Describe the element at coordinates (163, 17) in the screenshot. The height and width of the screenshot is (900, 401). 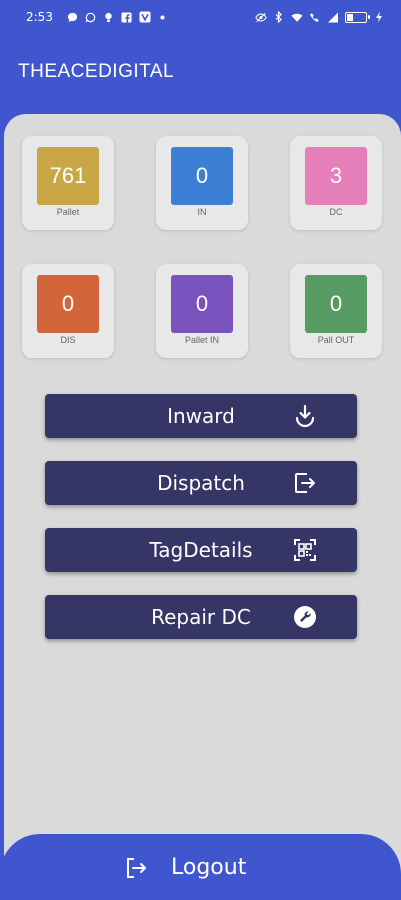
I see `dot-icon` at that location.